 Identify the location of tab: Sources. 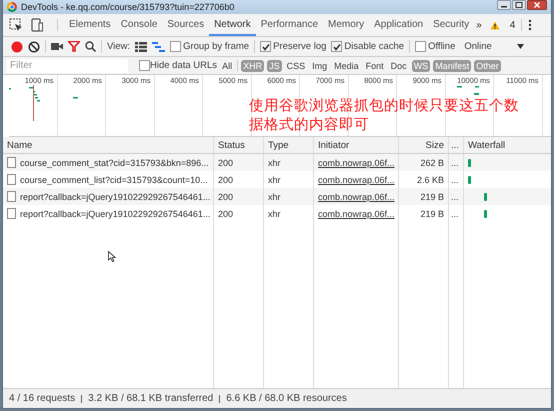
(186, 25).